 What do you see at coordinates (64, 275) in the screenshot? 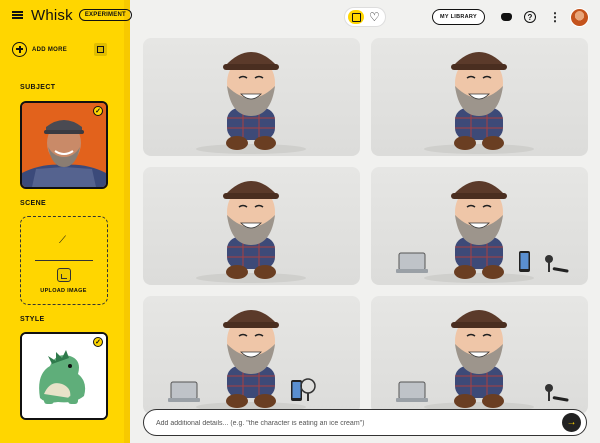
I see `image-upload-icon` at bounding box center [64, 275].